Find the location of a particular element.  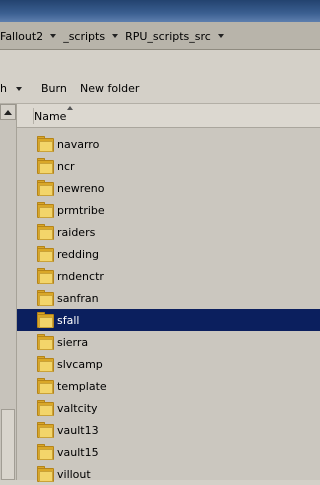

file-name: rndenctr is located at coordinates (80, 276).